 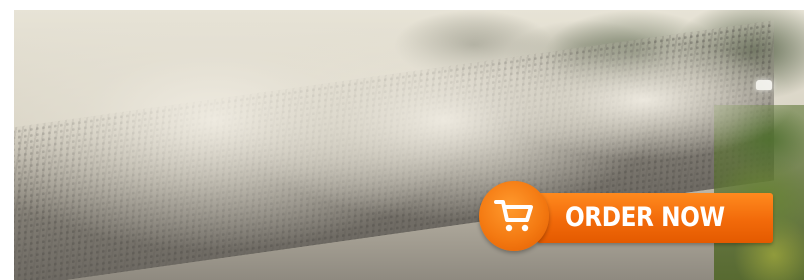 I want to click on order-now-label: ORDER NOW, so click(x=645, y=218).